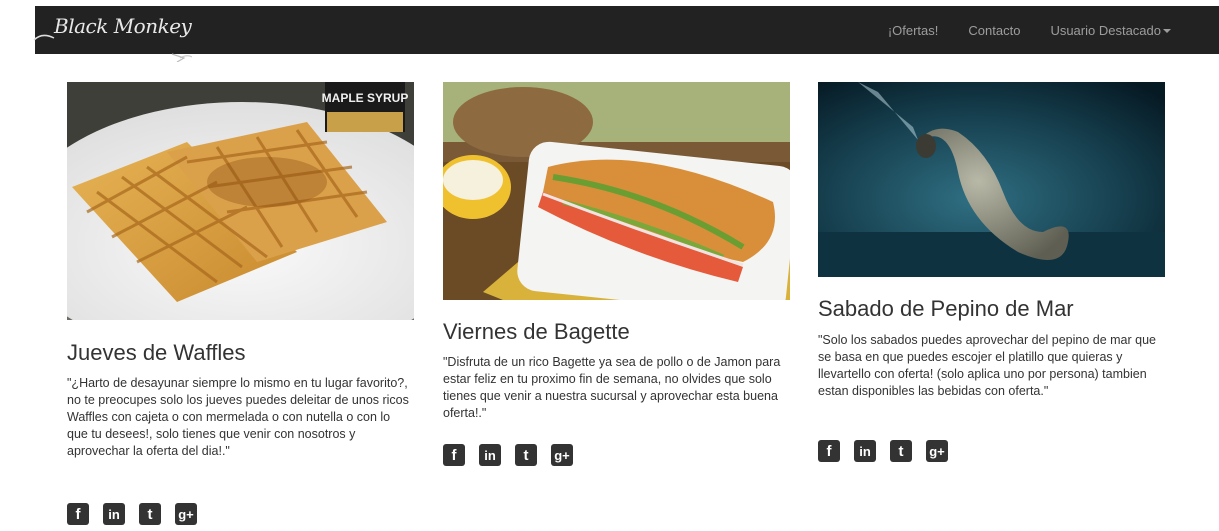 Image resolution: width=1219 pixels, height=531 pixels. What do you see at coordinates (365, 98) in the screenshot?
I see `maple-syrup-label: MAPLE SYRUP` at bounding box center [365, 98].